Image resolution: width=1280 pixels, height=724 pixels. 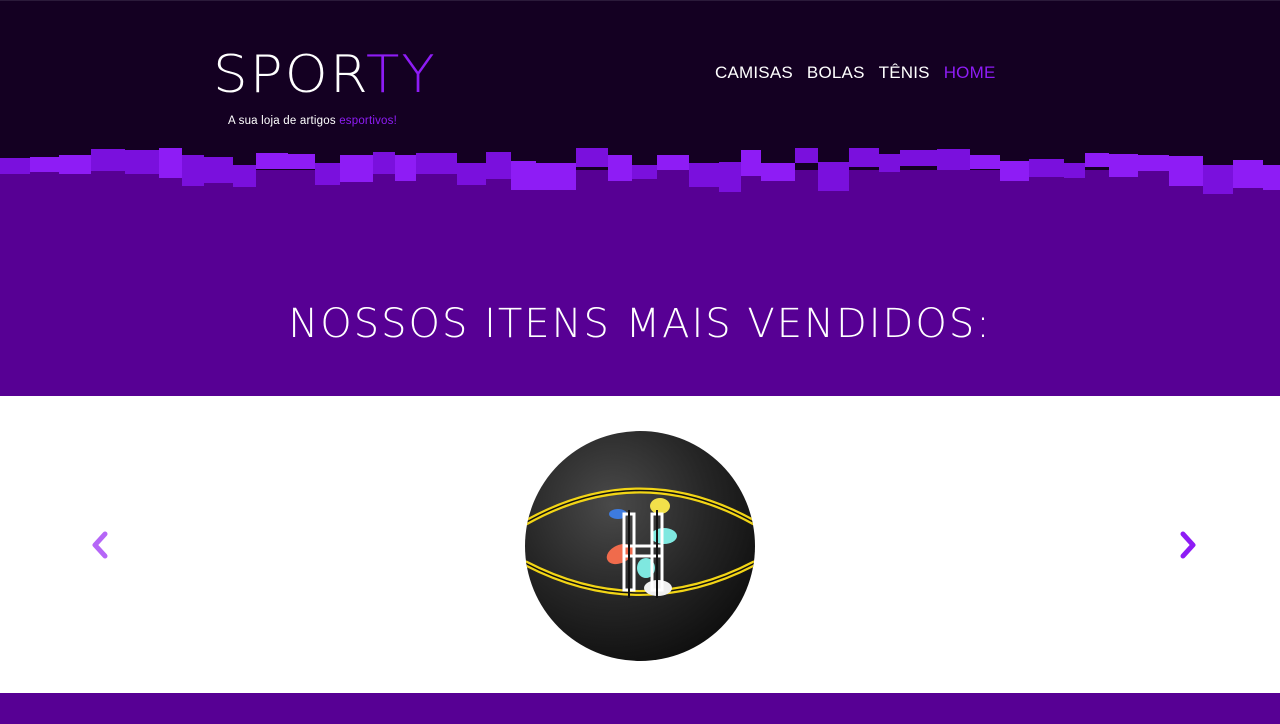 I want to click on logo: SPORTY, so click(x=325, y=75).